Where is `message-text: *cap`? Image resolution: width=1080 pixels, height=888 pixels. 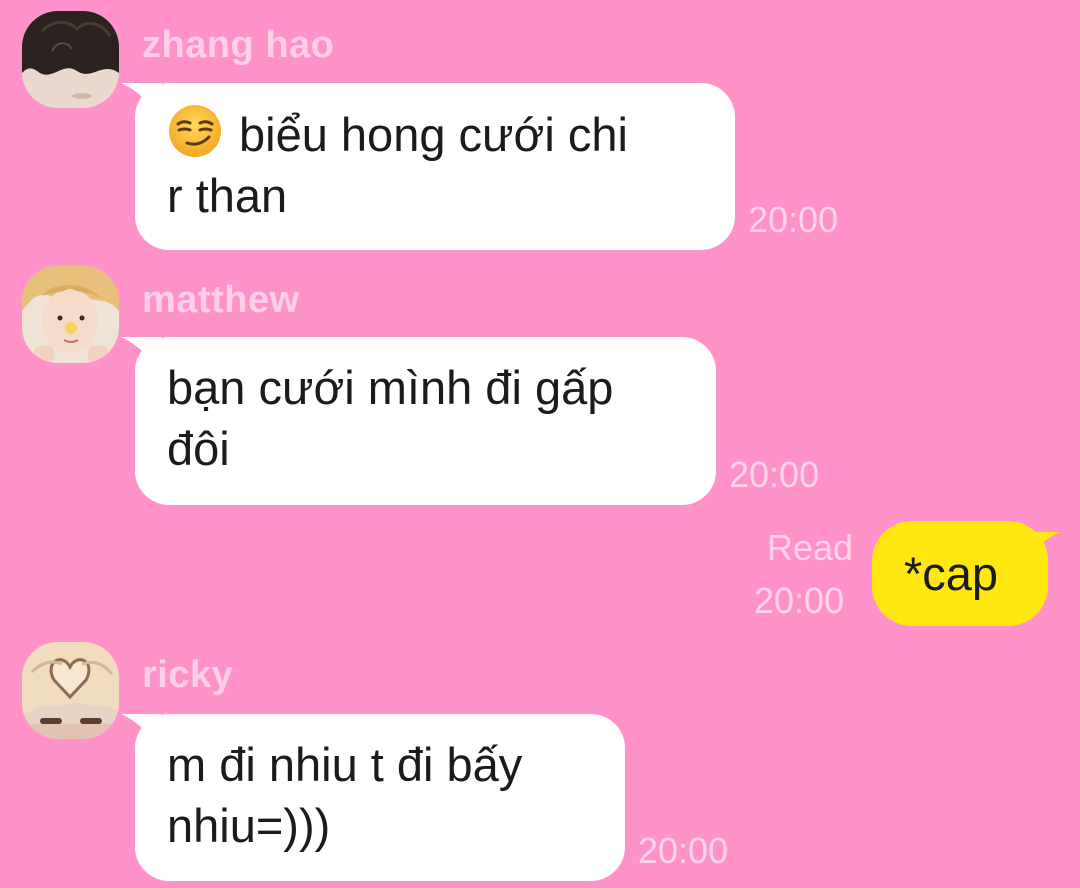
message-text: *cap is located at coordinates (951, 573).